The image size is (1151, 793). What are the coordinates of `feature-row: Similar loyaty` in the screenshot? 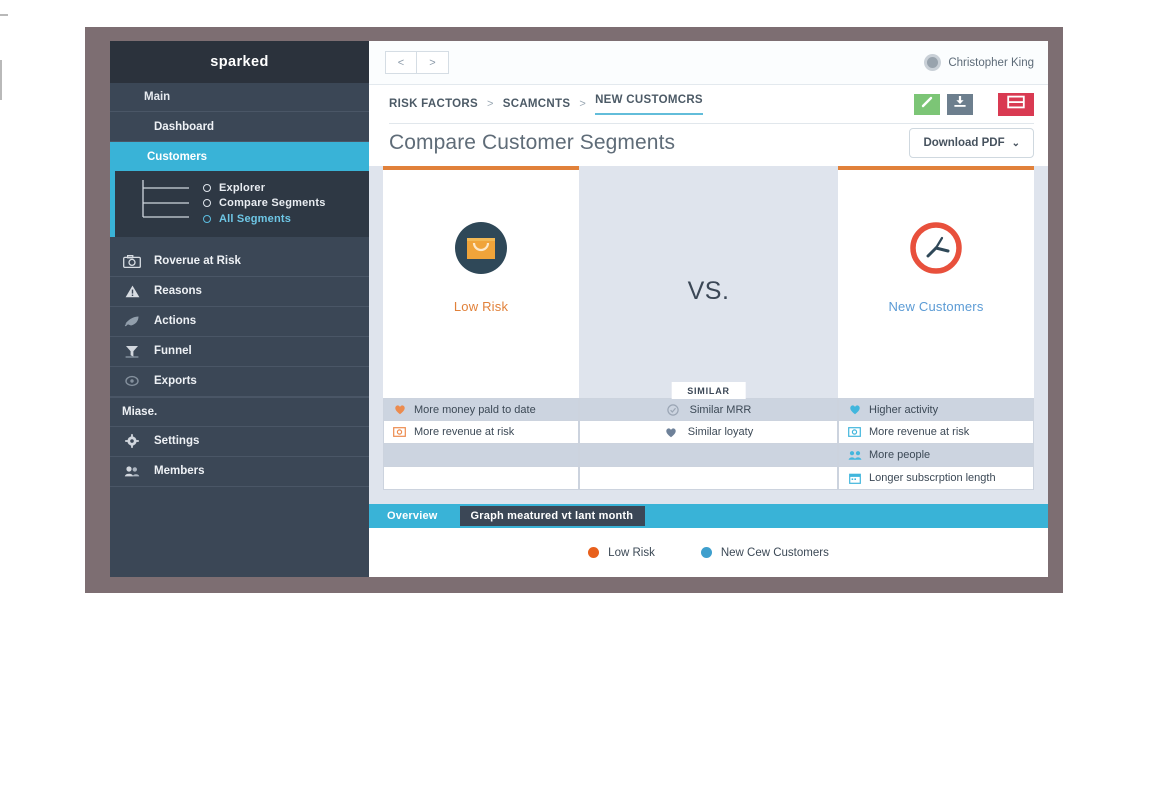 It's located at (708, 432).